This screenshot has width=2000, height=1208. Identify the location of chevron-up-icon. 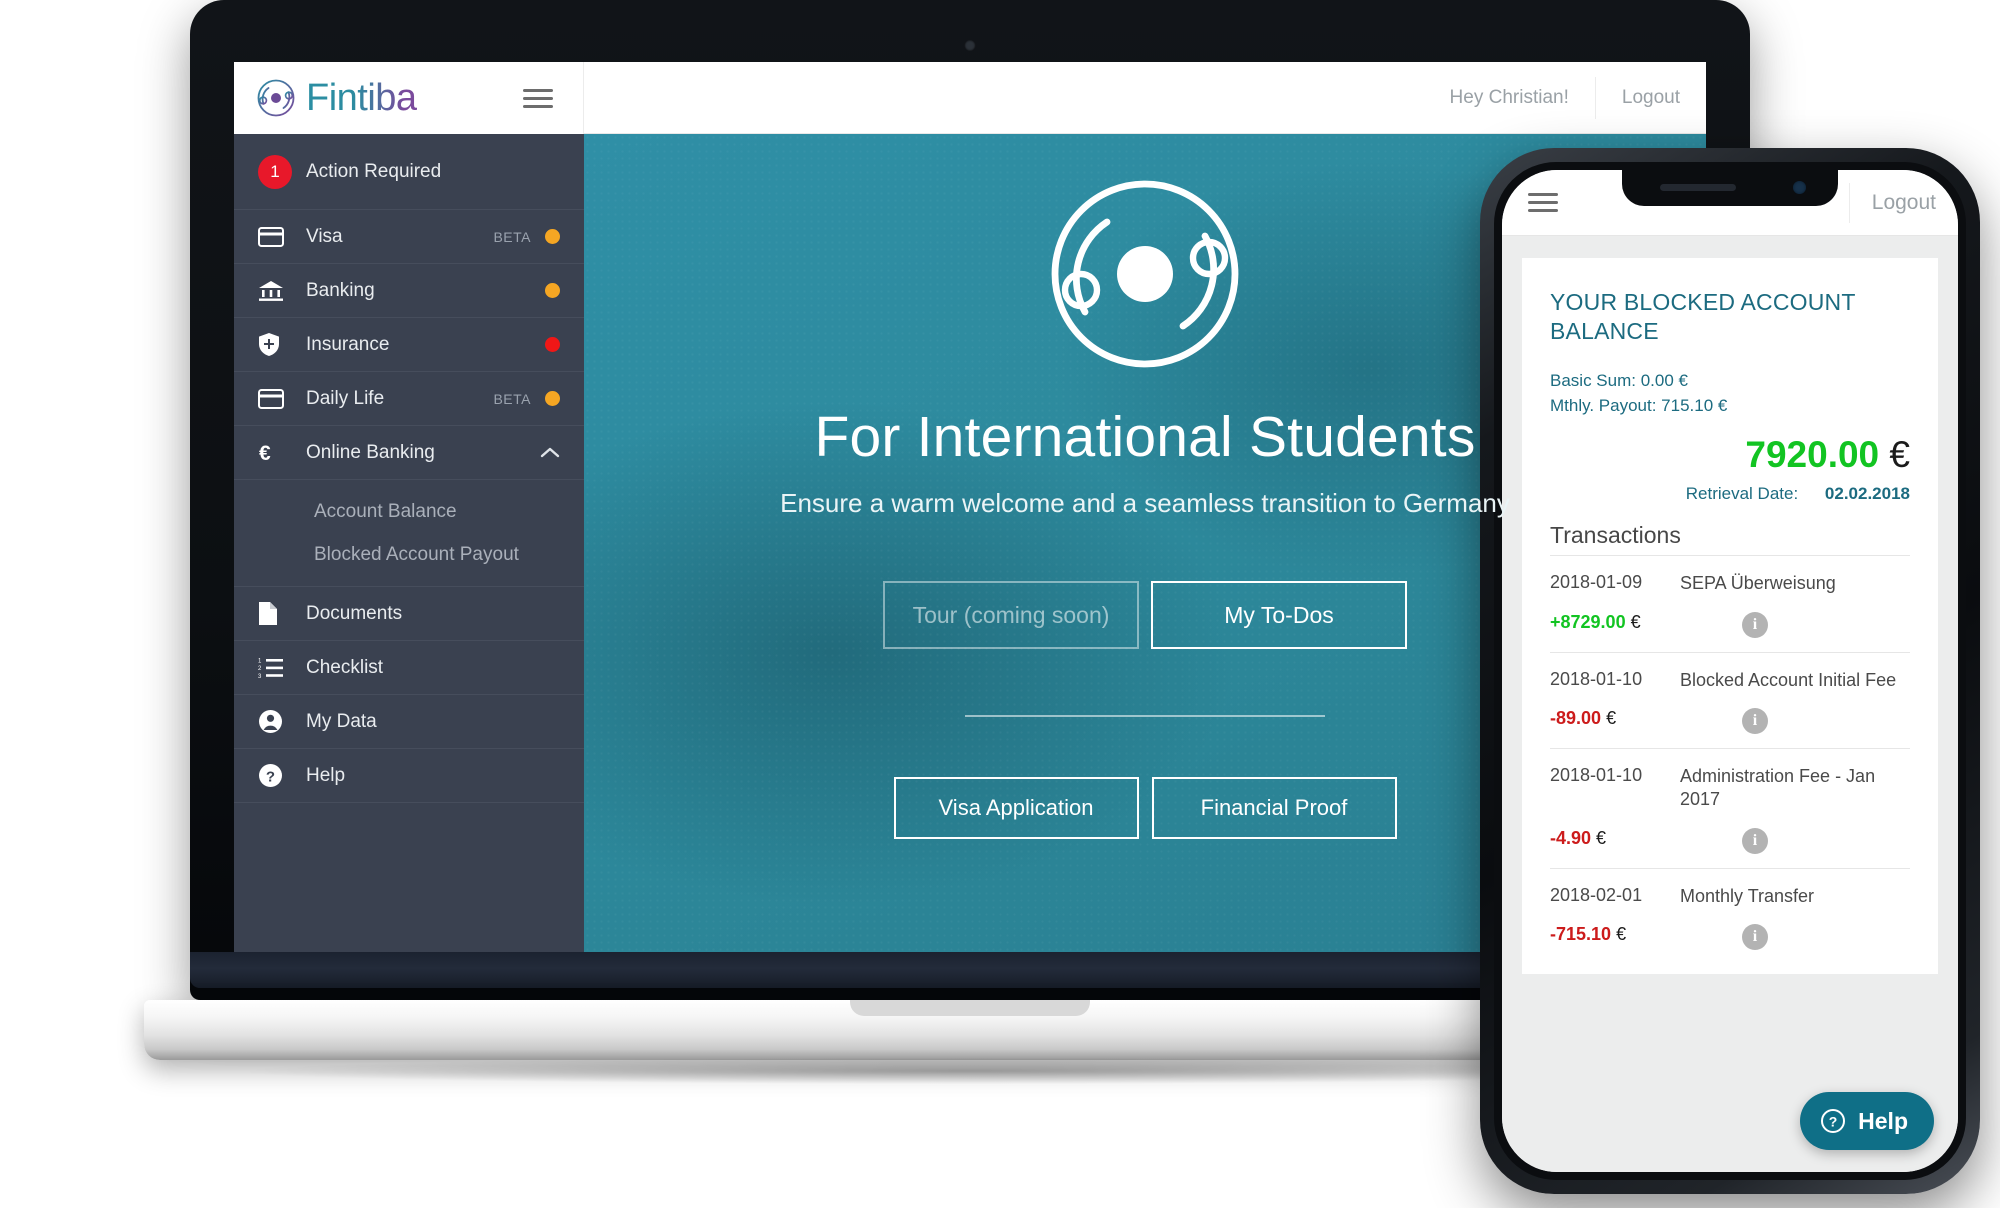
(550, 453).